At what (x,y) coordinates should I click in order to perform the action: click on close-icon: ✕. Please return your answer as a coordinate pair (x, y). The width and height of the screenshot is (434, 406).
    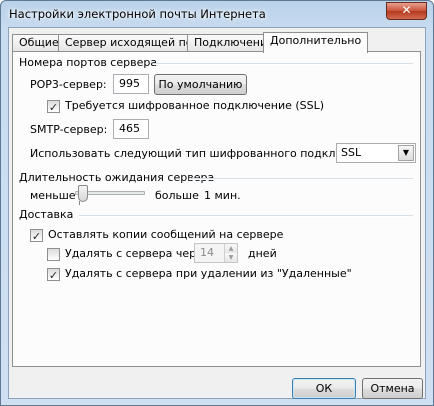
    Looking at the image, I should click on (406, 10).